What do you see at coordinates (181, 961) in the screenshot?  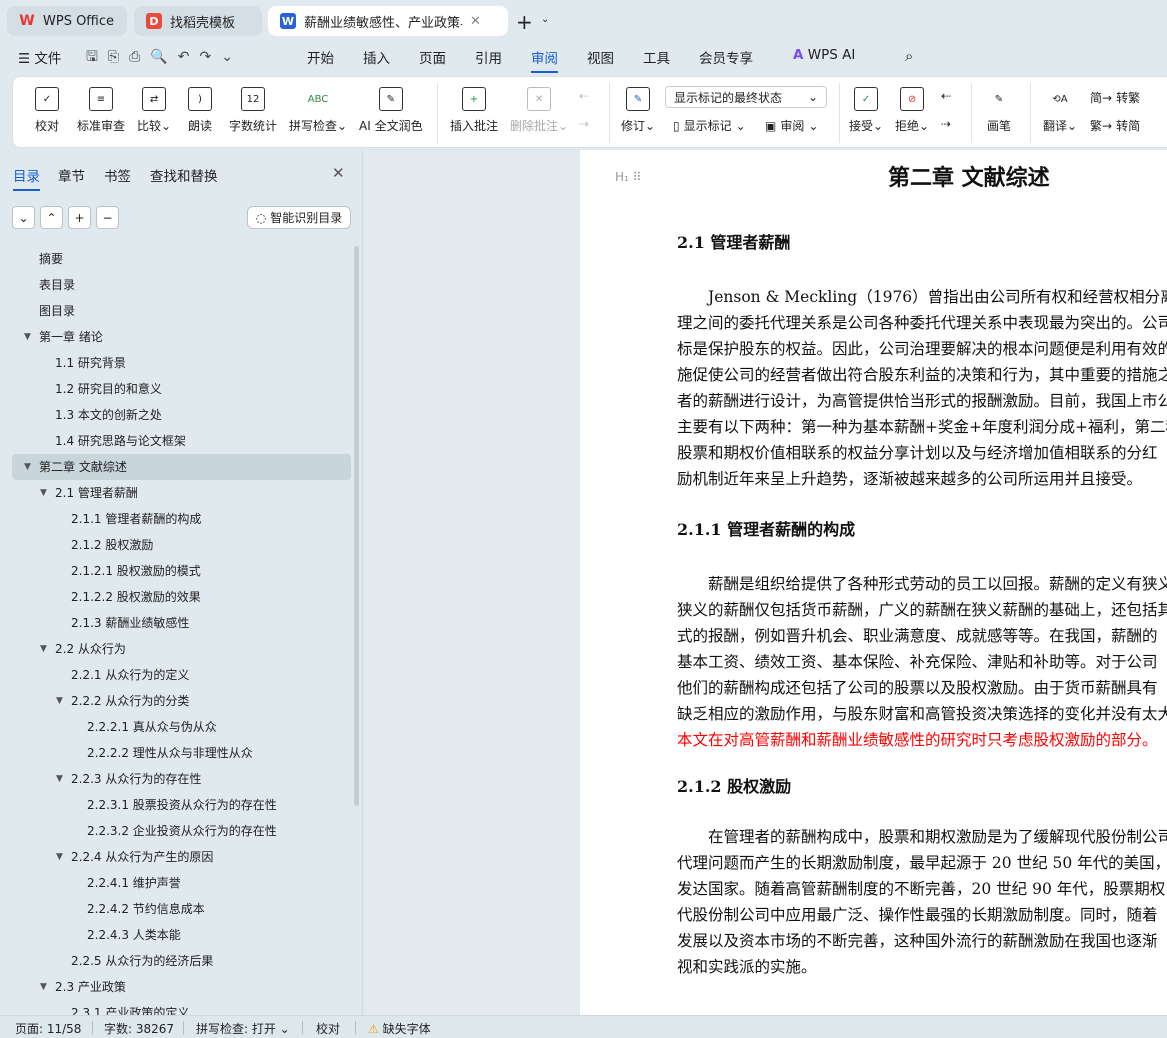 I see `toc-item: 2.2.5 从众行为的经济后果` at bounding box center [181, 961].